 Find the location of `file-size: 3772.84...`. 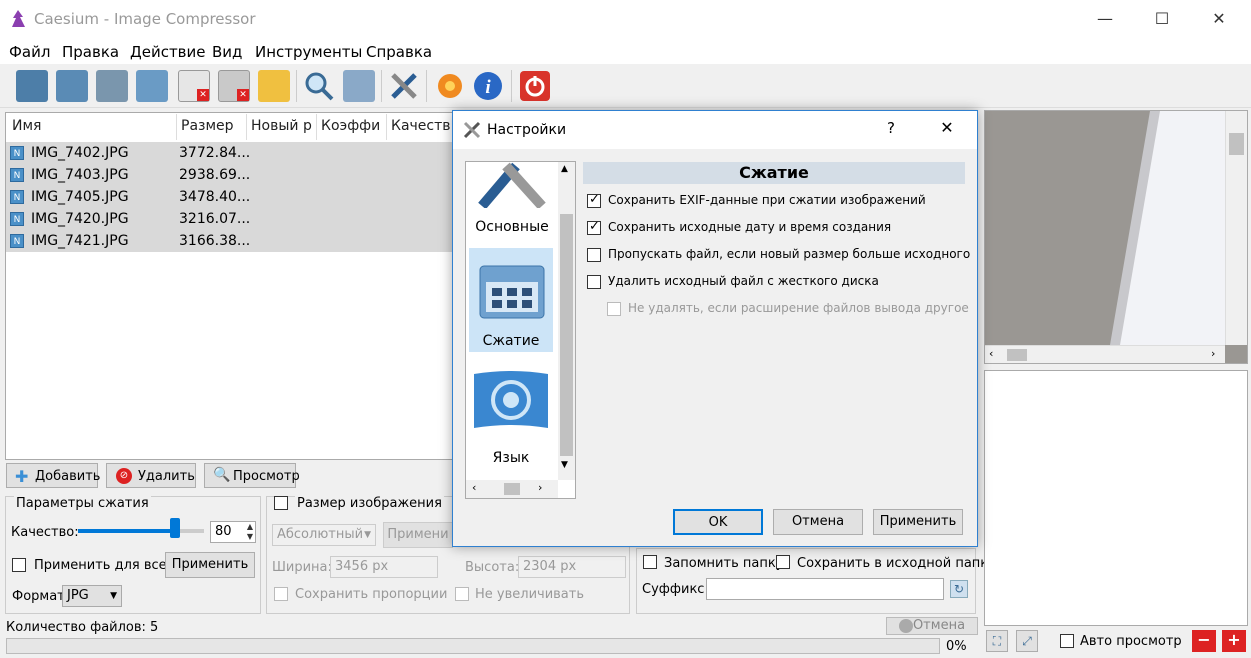

file-size: 3772.84... is located at coordinates (215, 153).